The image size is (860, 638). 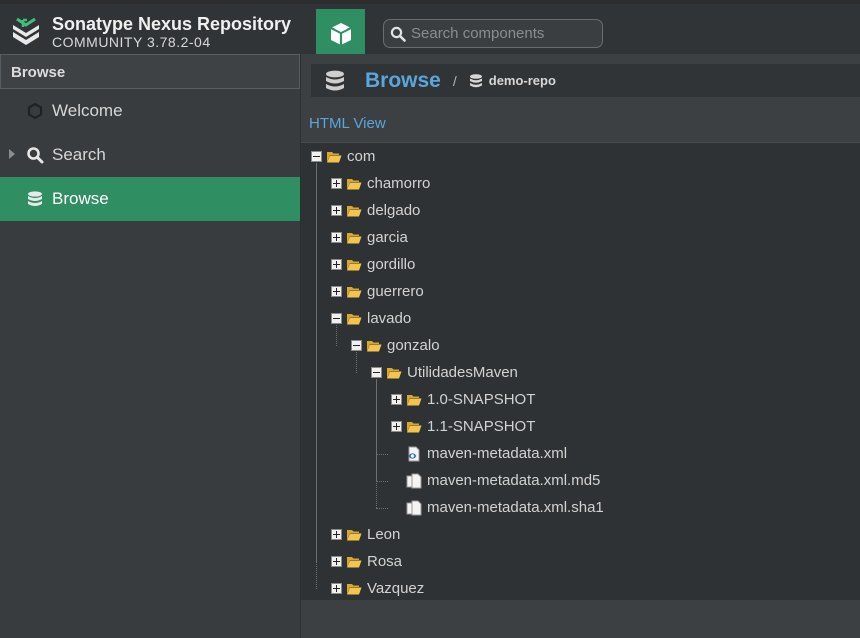 I want to click on tree-node: 1.1-SNAPSHOT, so click(x=463, y=426).